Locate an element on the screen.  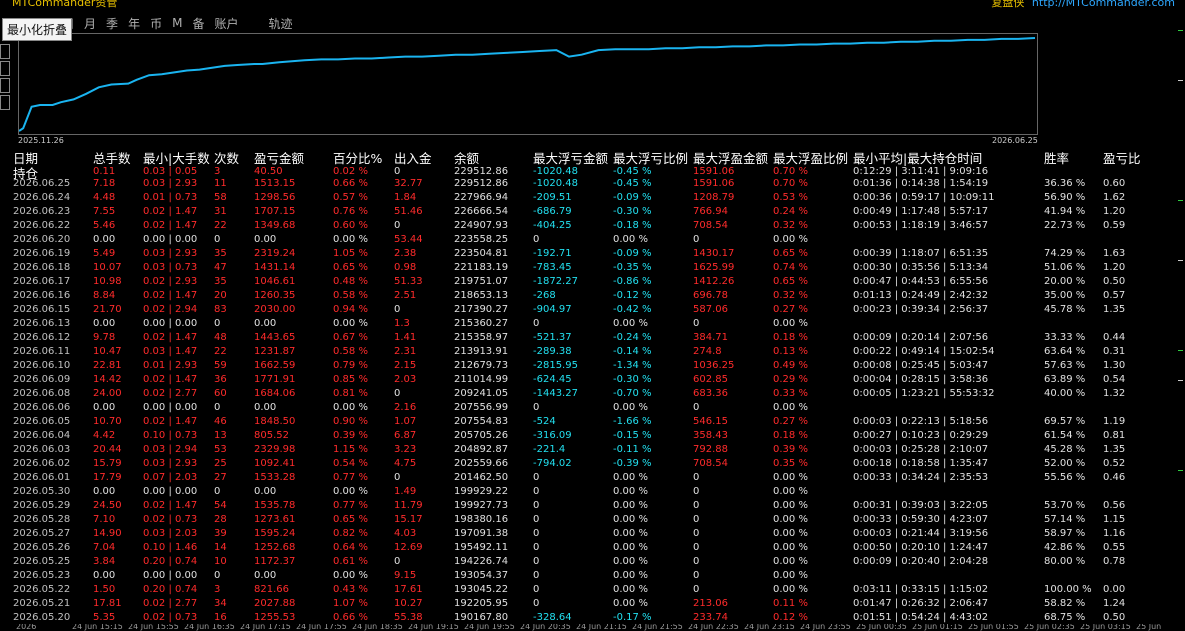
row-count: 39 is located at coordinates (220, 533).